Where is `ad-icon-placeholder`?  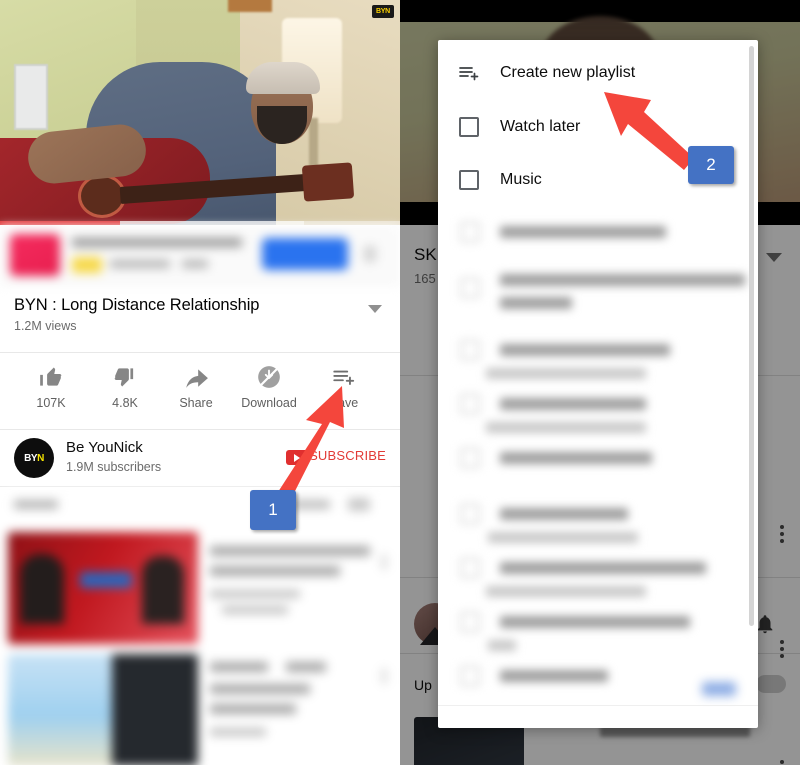 ad-icon-placeholder is located at coordinates (87, 265).